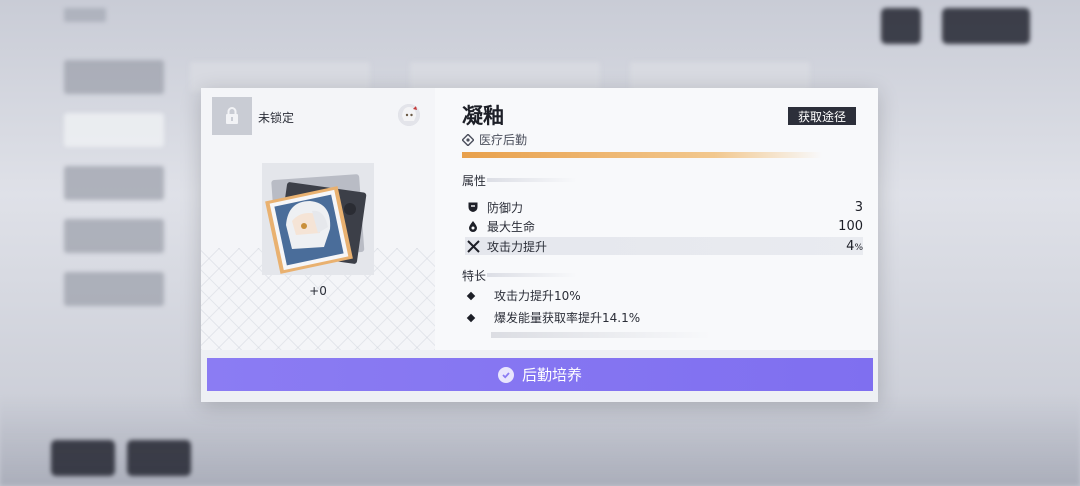 This screenshot has height=486, width=1080. I want to click on item-type-label: 医疗后勤, so click(503, 140).